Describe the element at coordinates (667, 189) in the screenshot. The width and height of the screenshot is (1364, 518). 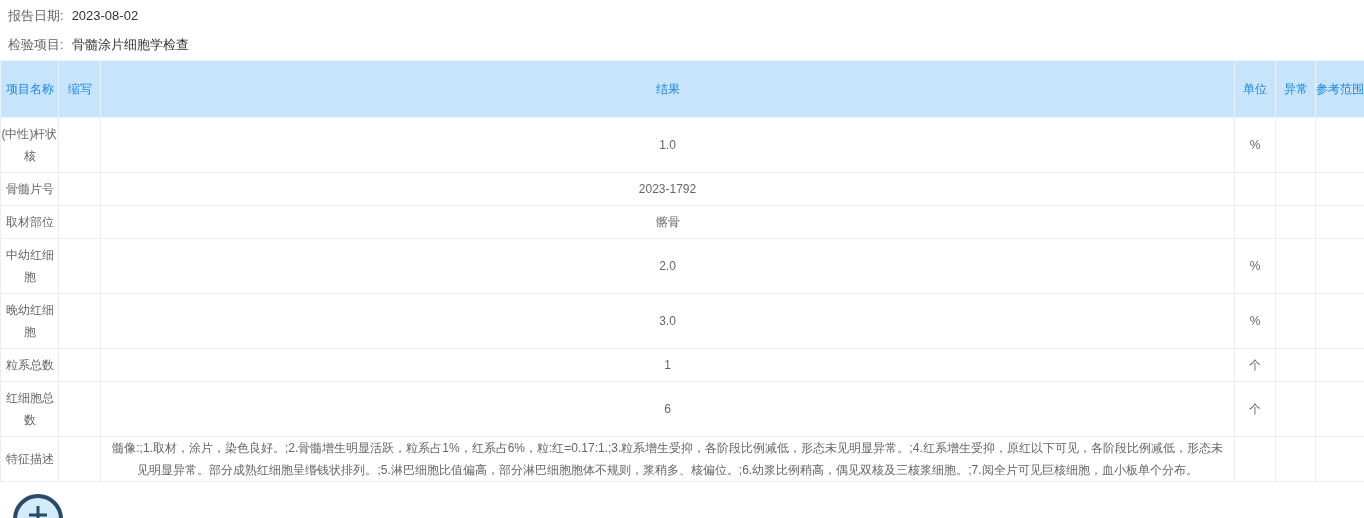
I see `result-value: 2023-1792` at that location.